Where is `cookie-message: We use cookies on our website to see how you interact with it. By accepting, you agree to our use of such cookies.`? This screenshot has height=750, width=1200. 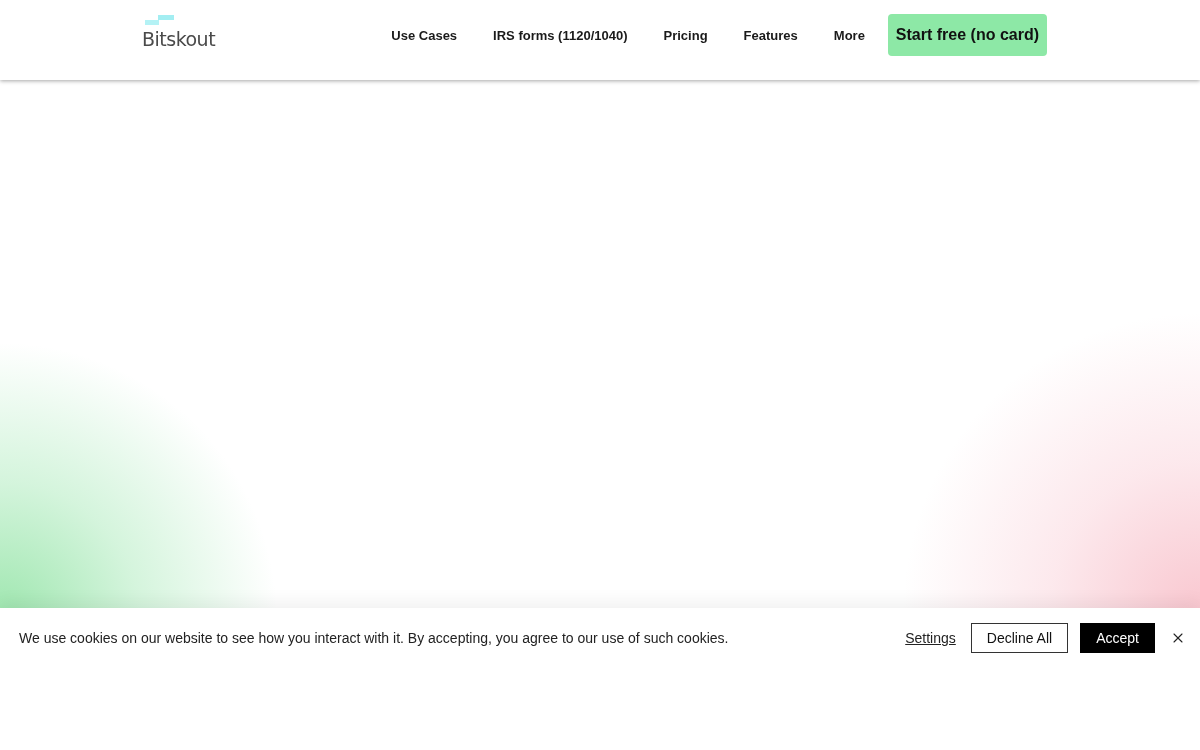 cookie-message: We use cookies on our website to see how you interact with it. By accepting, you agree to our use of such cookies. is located at coordinates (374, 638).